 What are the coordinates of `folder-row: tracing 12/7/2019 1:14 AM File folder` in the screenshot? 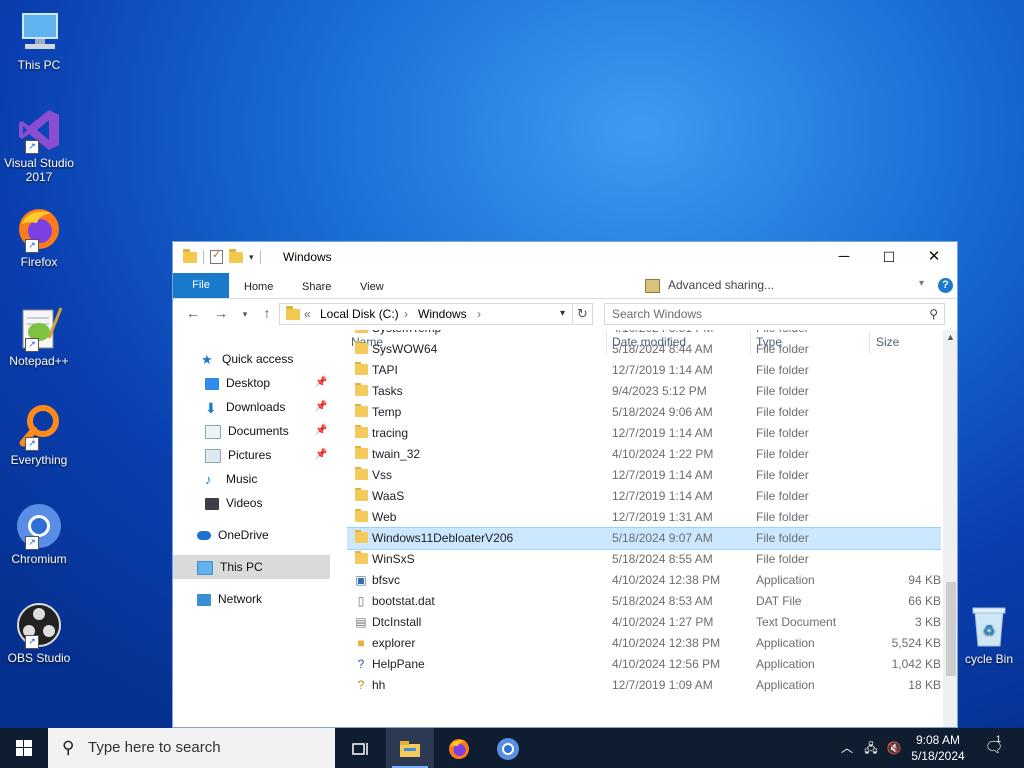 It's located at (644, 433).